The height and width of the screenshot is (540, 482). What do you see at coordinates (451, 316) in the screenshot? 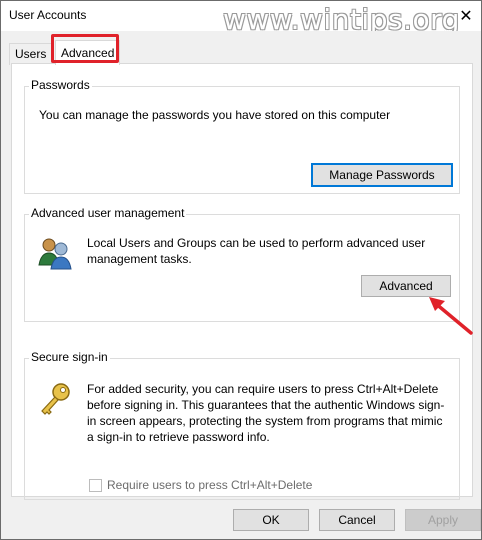
I see `red-arrow-annotation` at bounding box center [451, 316].